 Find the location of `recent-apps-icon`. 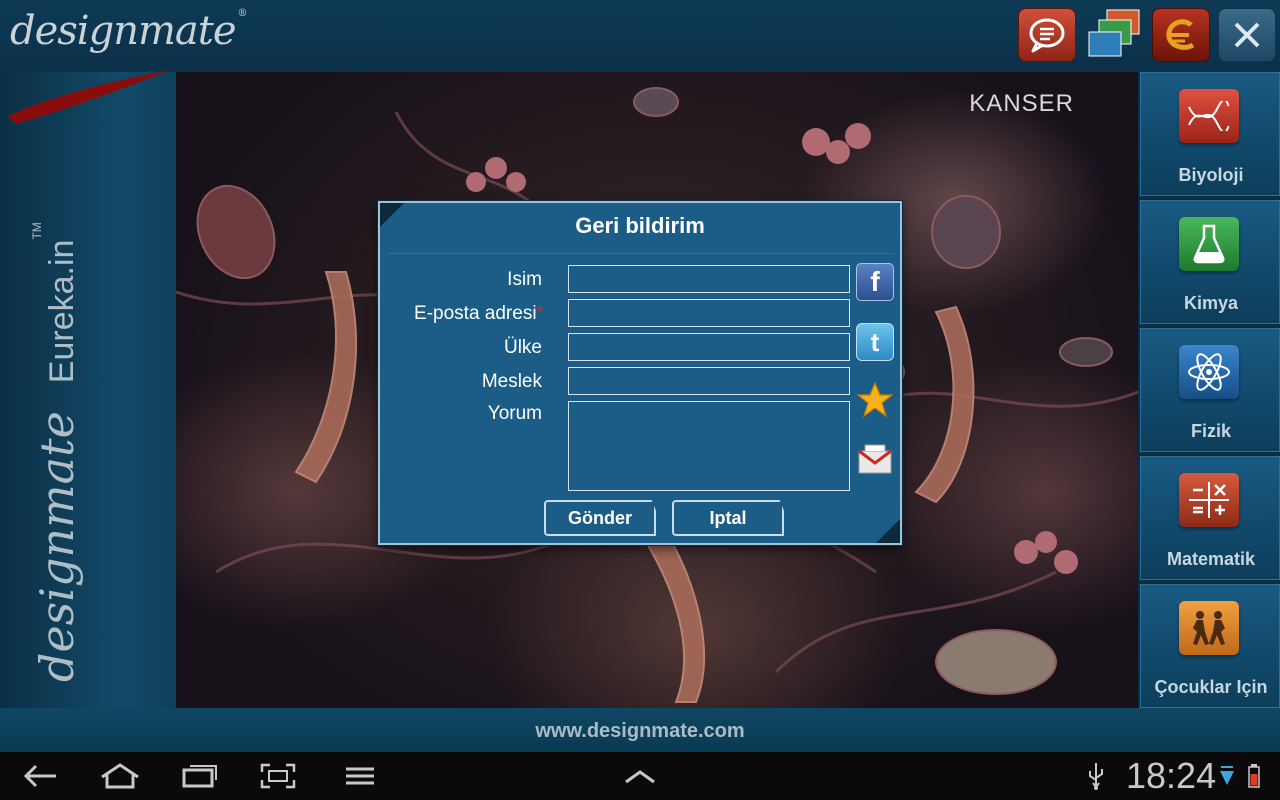

recent-apps-icon is located at coordinates (199, 776).